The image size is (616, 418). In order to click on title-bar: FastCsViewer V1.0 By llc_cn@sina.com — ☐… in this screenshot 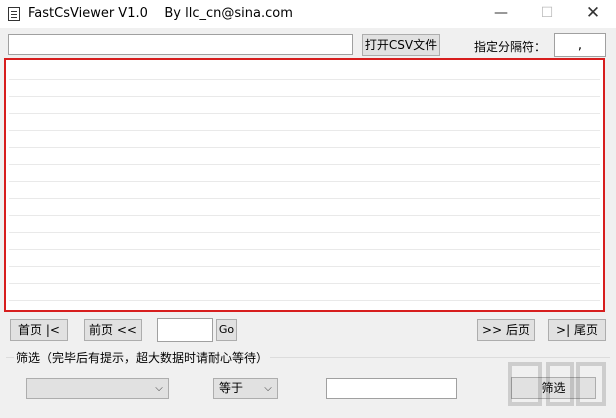, I will do `click(308, 14)`.